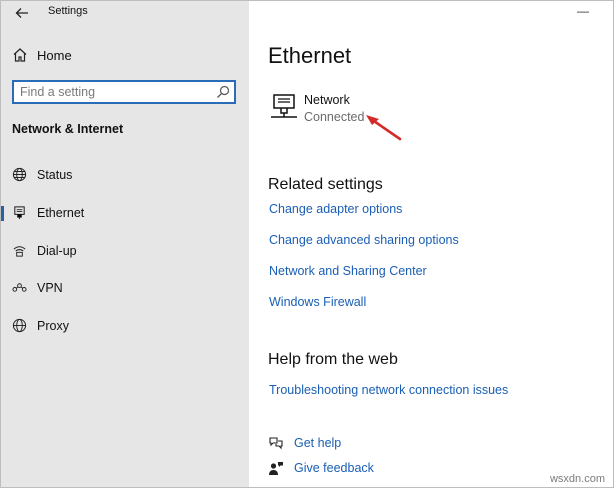  Describe the element at coordinates (19, 287) in the screenshot. I see `vpn-icon` at that location.